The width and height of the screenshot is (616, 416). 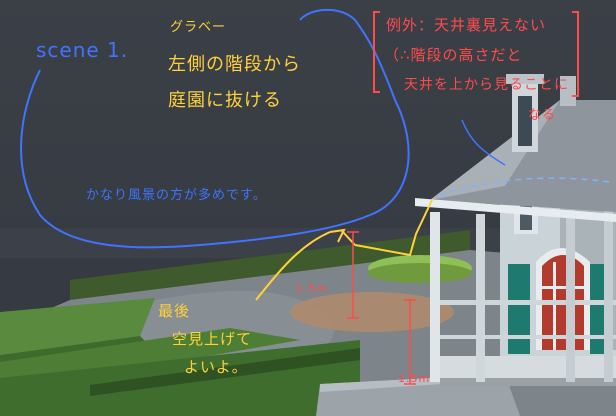 What do you see at coordinates (372, 312) in the screenshot?
I see `dirt-circle` at bounding box center [372, 312].